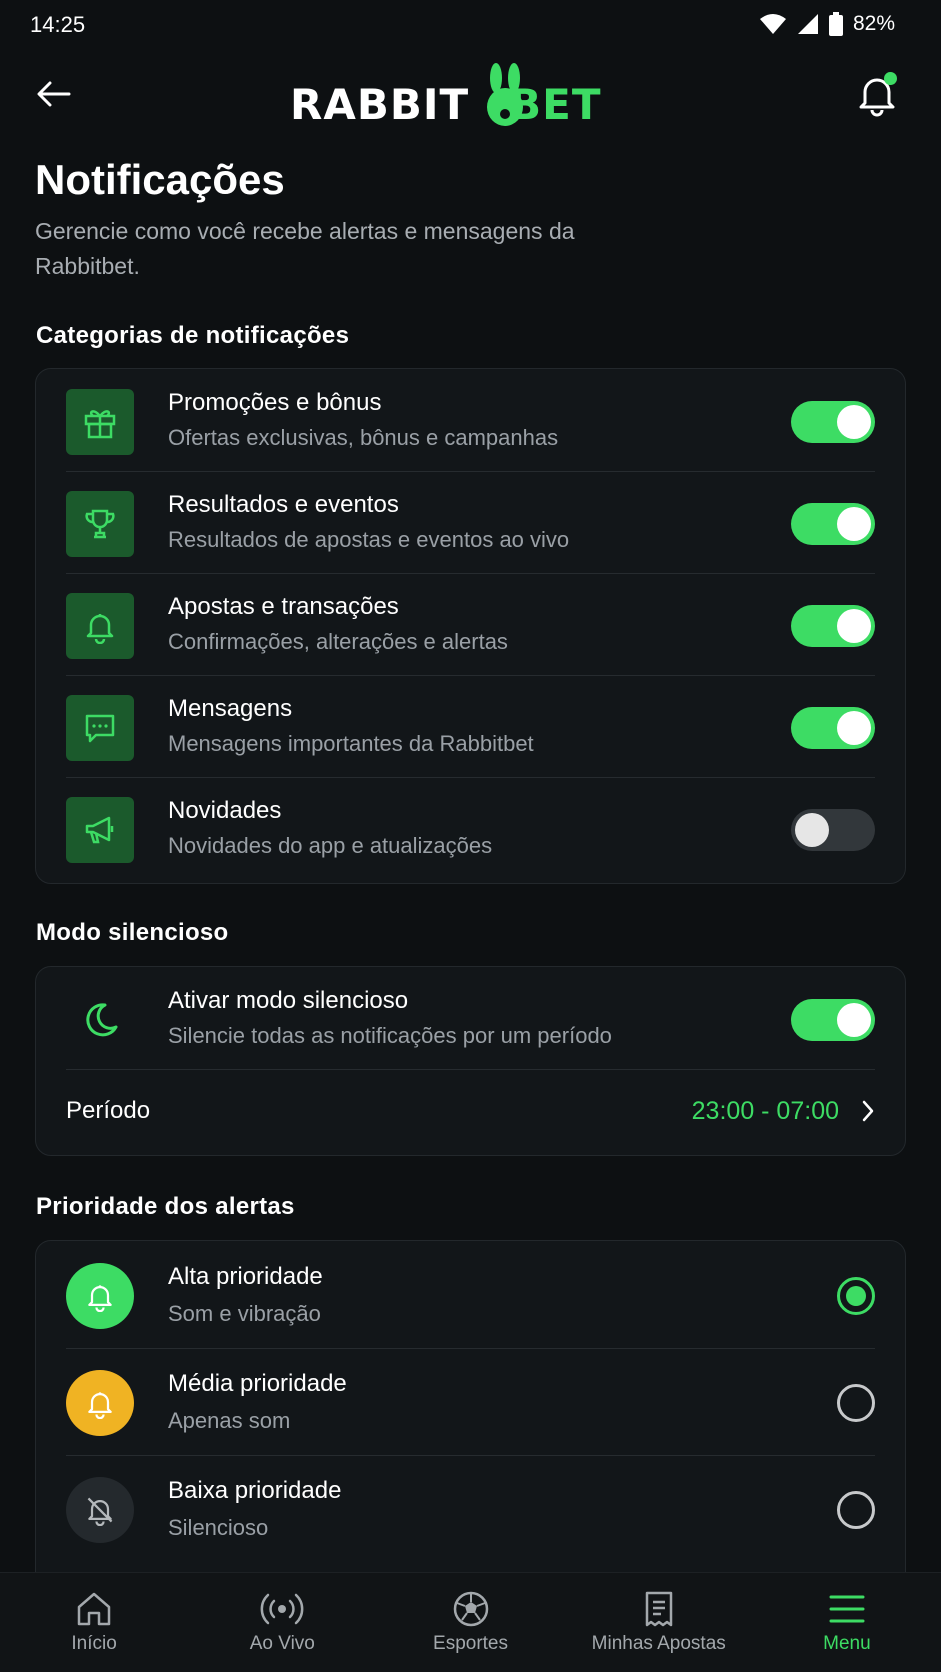  Describe the element at coordinates (255, 1490) in the screenshot. I see `priority-title: Baixa prioridade` at that location.